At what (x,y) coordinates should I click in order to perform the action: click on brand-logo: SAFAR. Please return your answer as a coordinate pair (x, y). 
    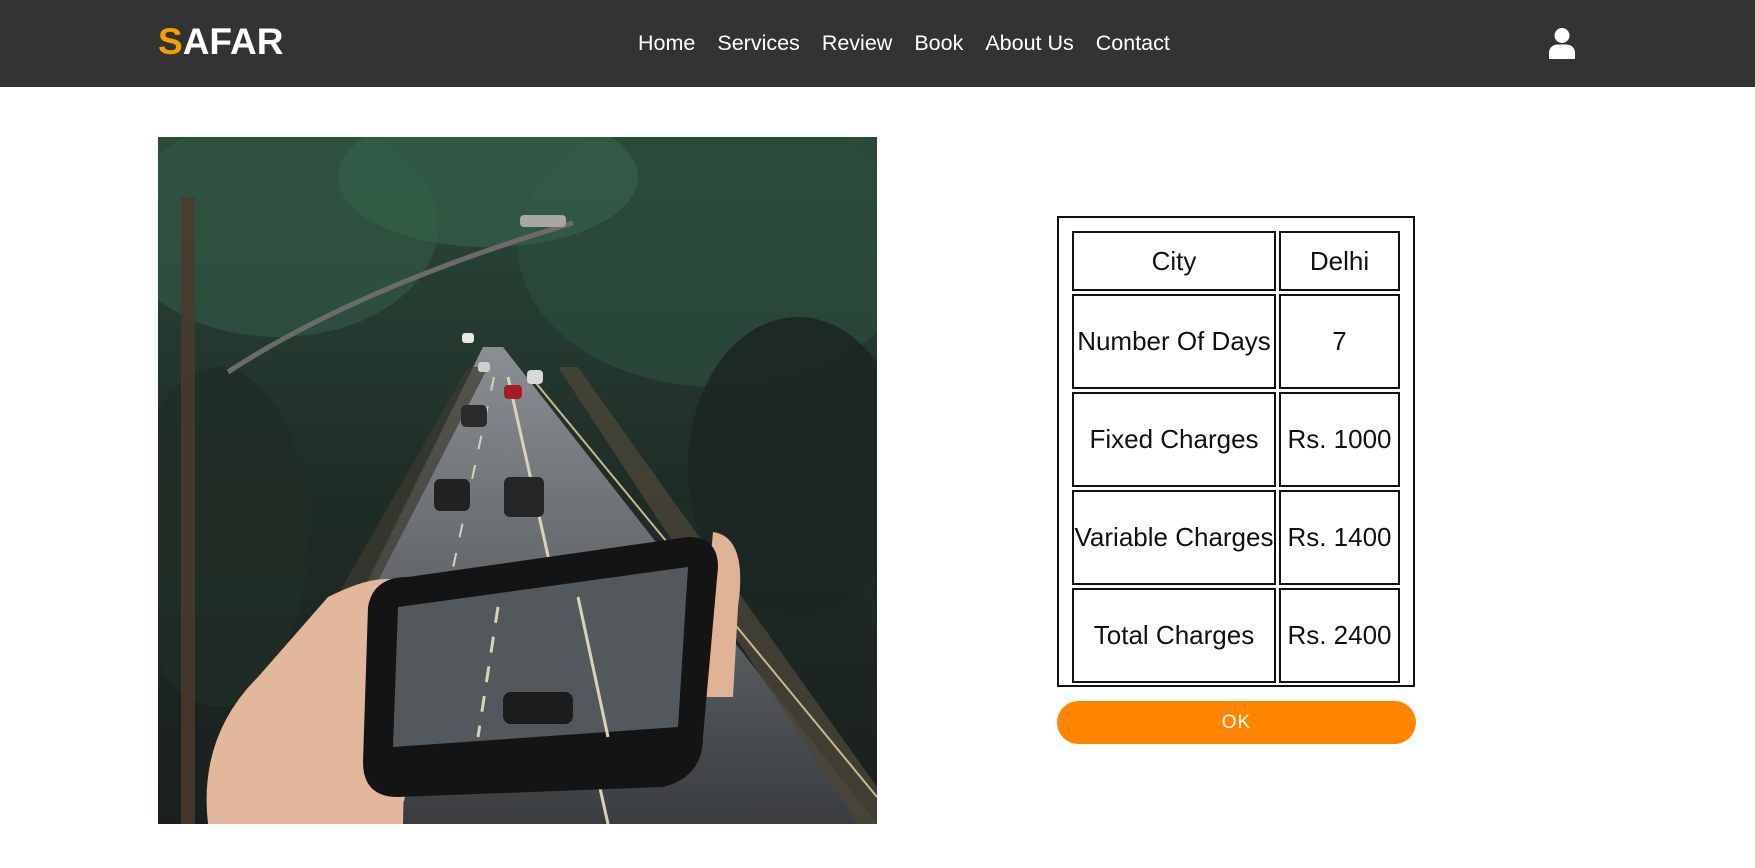
    Looking at the image, I should click on (220, 42).